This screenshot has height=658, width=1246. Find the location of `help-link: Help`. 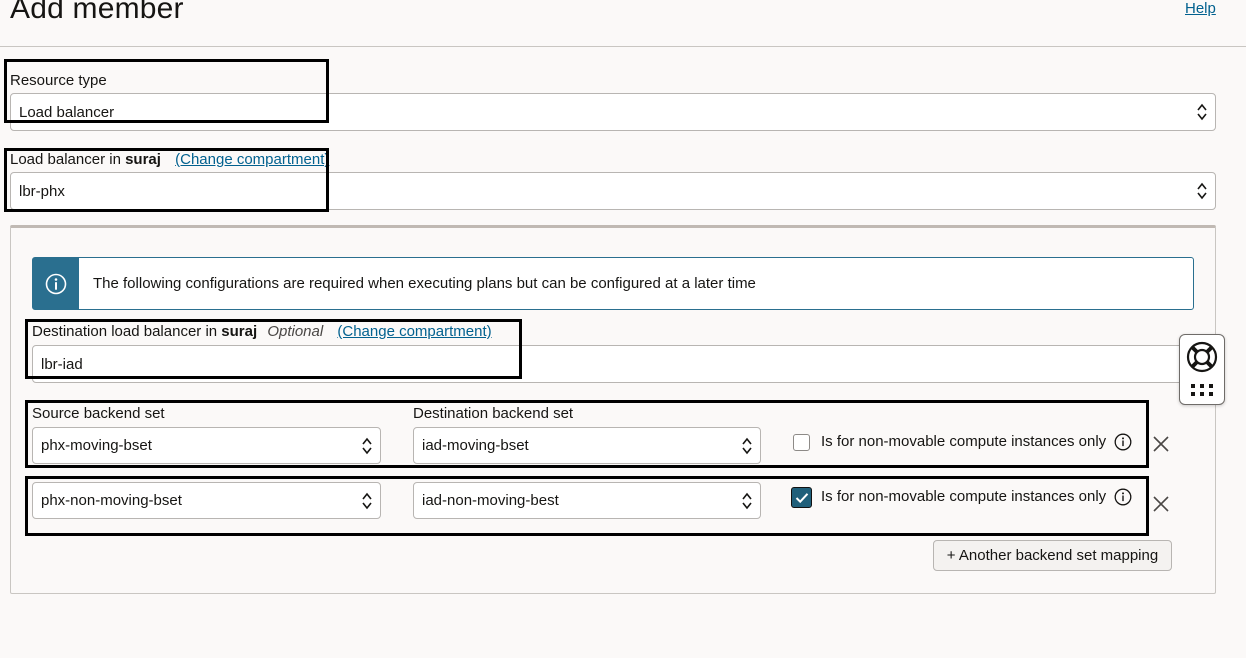

help-link: Help is located at coordinates (1200, 8).